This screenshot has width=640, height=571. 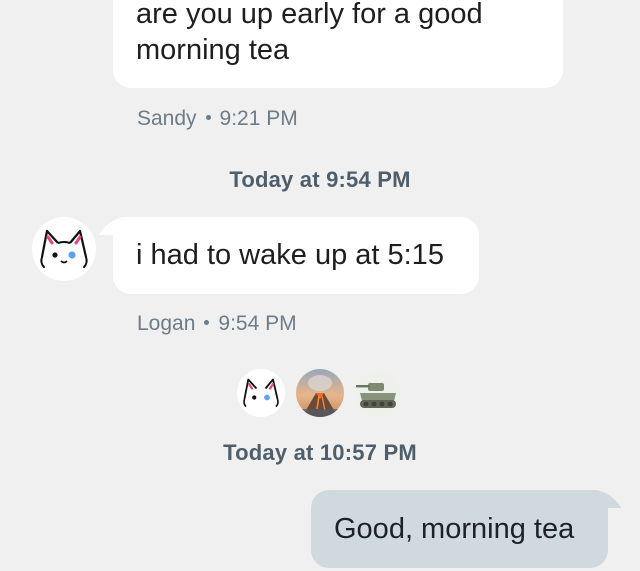 I want to click on message-text: i had to wake up at 5:15, so click(x=290, y=255).